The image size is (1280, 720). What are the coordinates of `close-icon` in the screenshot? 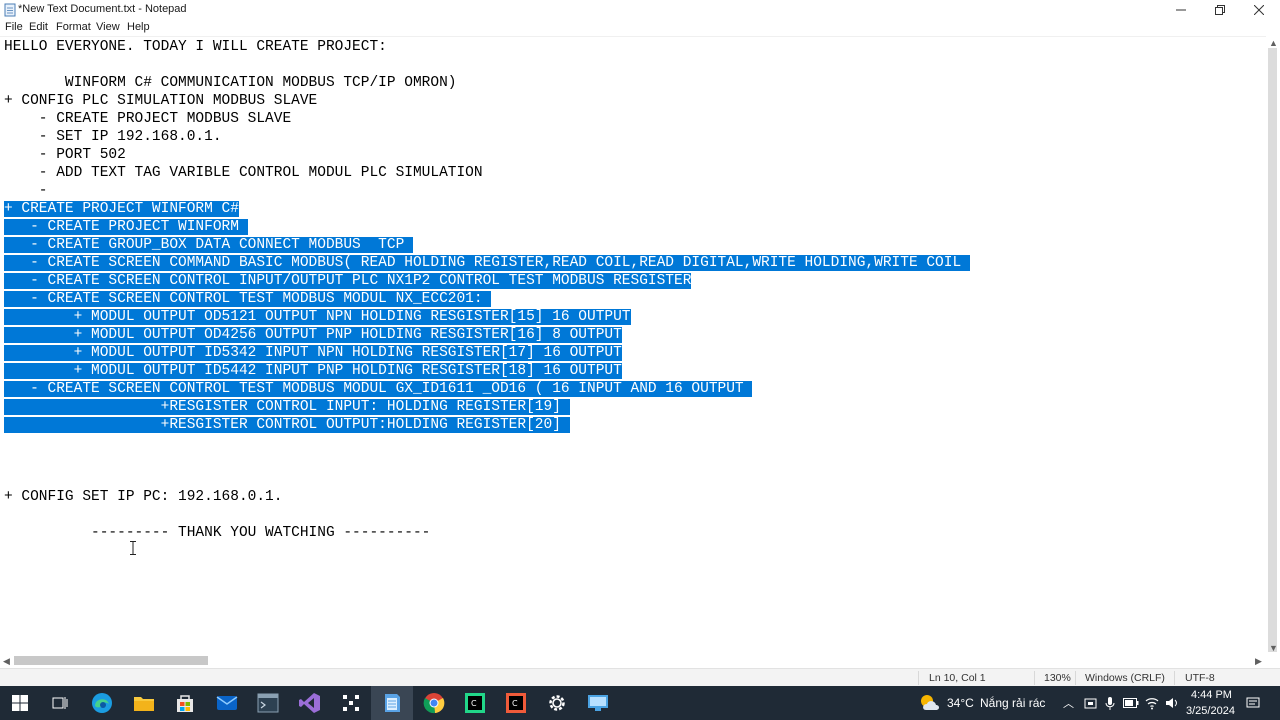 It's located at (1258, 10).